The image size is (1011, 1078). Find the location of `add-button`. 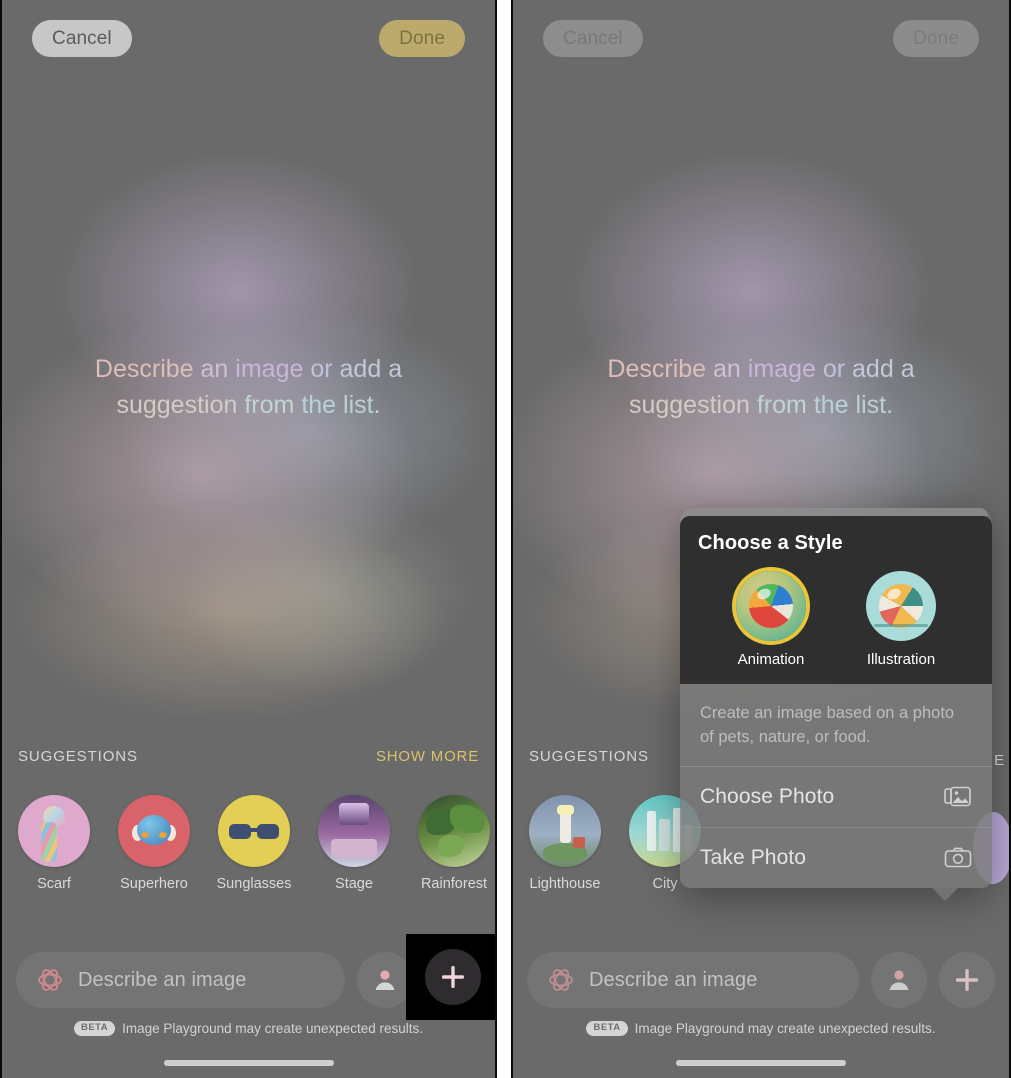

add-button is located at coordinates (453, 977).